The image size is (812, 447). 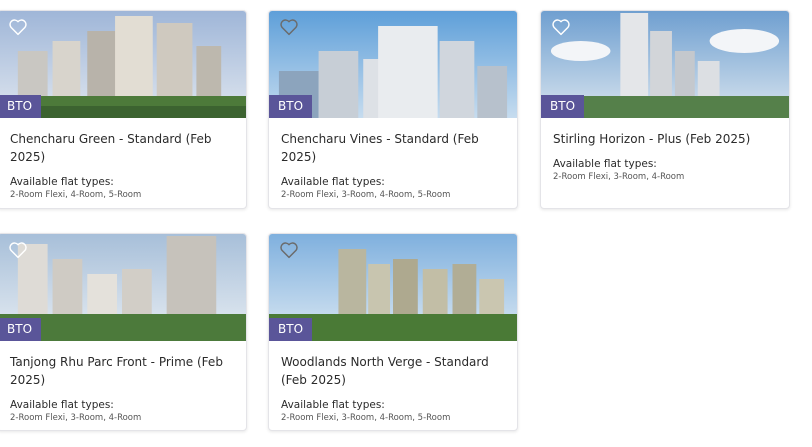 I want to click on listing-title: Chencharu Vines - Standard (Feb 2025), so click(x=393, y=148).